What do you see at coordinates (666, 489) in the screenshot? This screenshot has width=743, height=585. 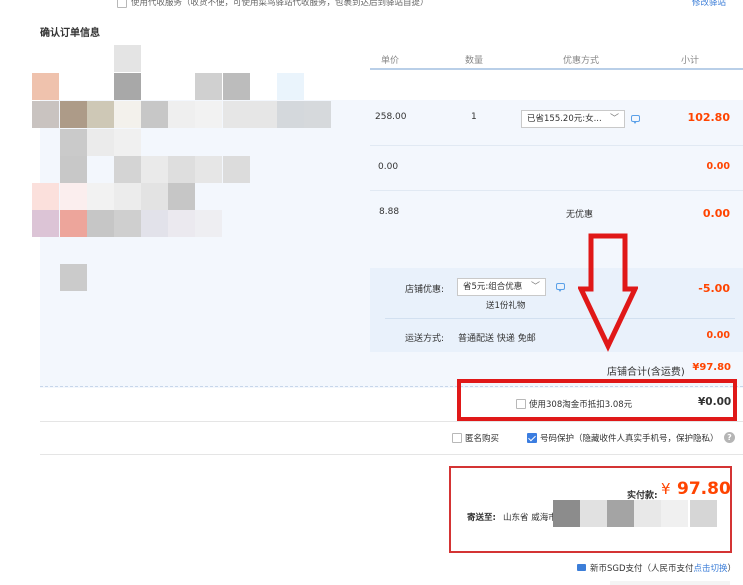 I see `payment-currency: ¥` at bounding box center [666, 489].